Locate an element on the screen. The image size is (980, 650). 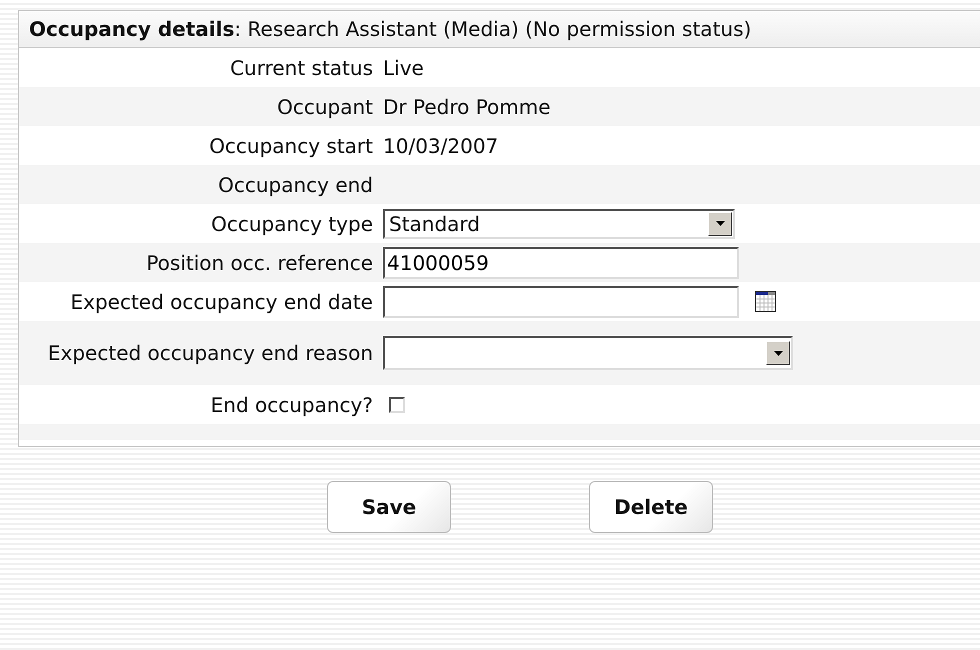
field-label: Occupancy start is located at coordinates (291, 146).